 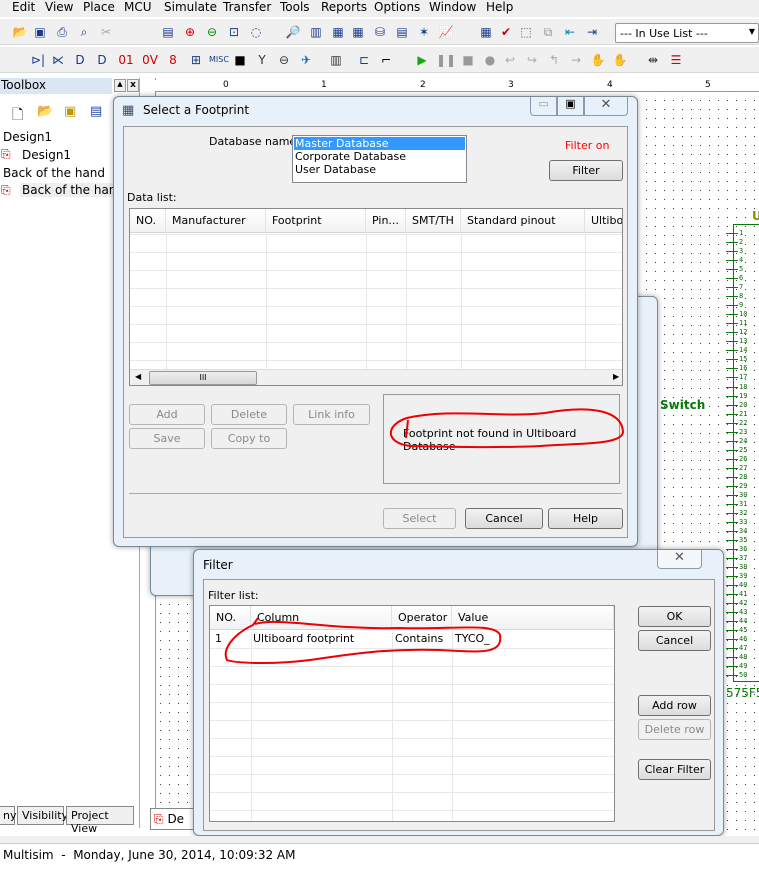 What do you see at coordinates (416, 639) in the screenshot?
I see `filter-row-operator: Contains` at bounding box center [416, 639].